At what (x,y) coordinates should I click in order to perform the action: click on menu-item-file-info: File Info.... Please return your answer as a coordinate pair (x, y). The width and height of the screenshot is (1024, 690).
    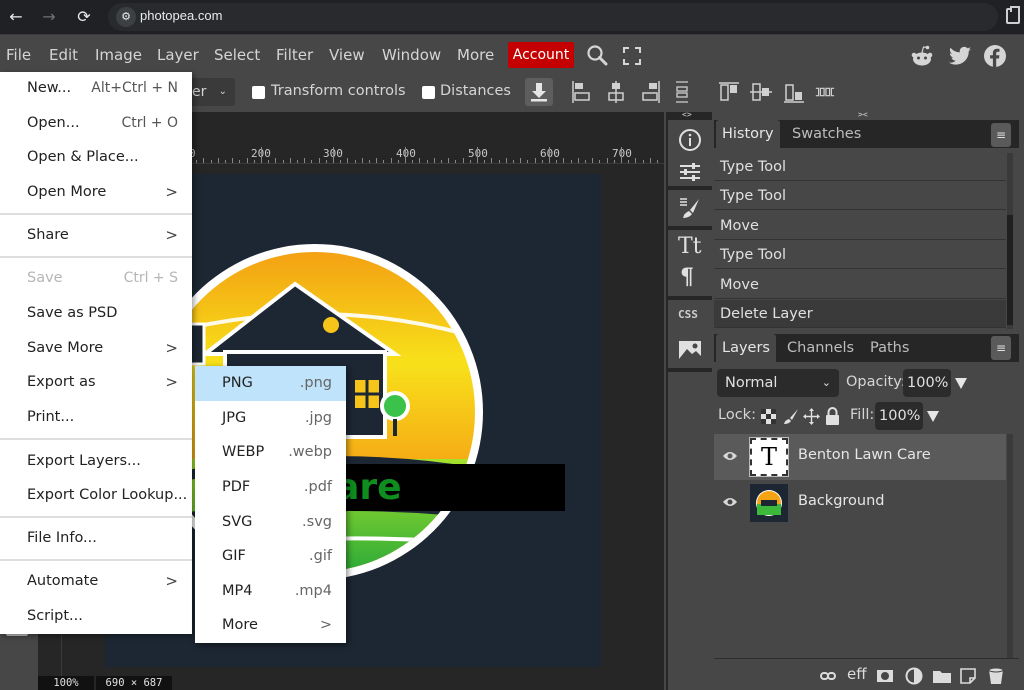
    Looking at the image, I should click on (96, 539).